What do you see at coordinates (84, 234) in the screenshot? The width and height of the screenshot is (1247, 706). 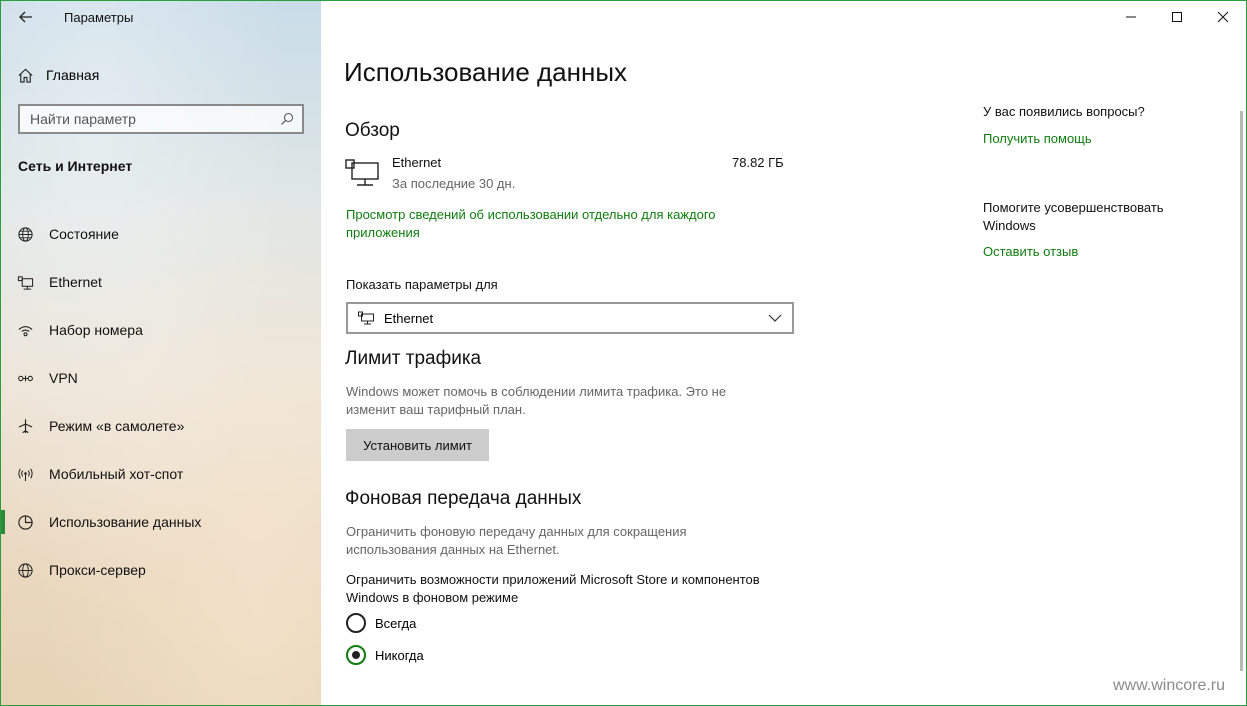 I see `sidebar-item-label: Состояние` at bounding box center [84, 234].